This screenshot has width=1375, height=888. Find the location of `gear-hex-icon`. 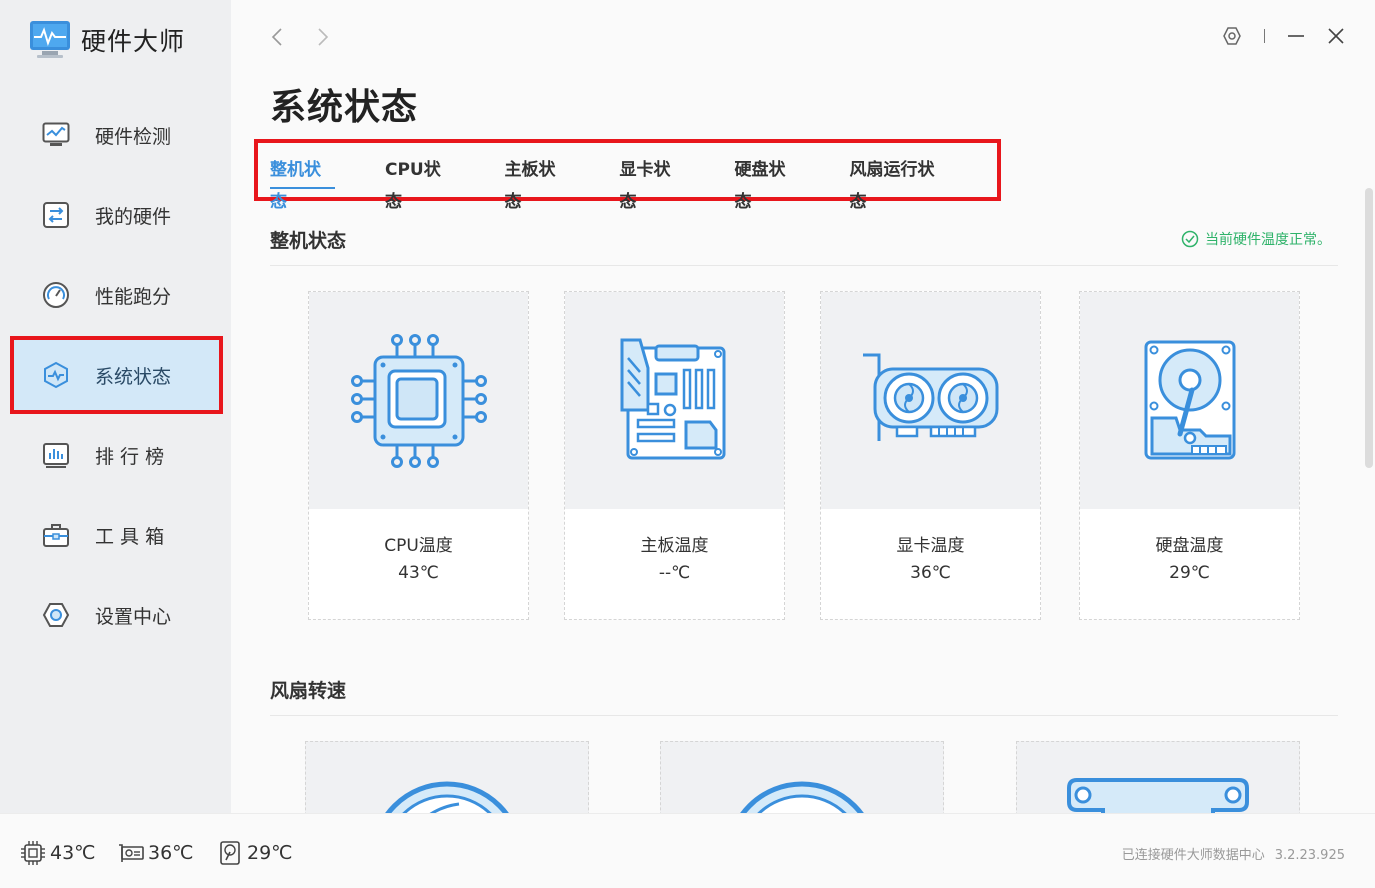

gear-hex-icon is located at coordinates (1232, 36).